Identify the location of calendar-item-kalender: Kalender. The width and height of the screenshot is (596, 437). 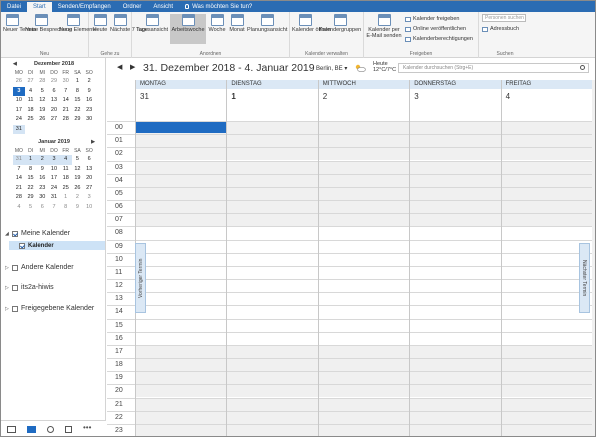
(57, 245).